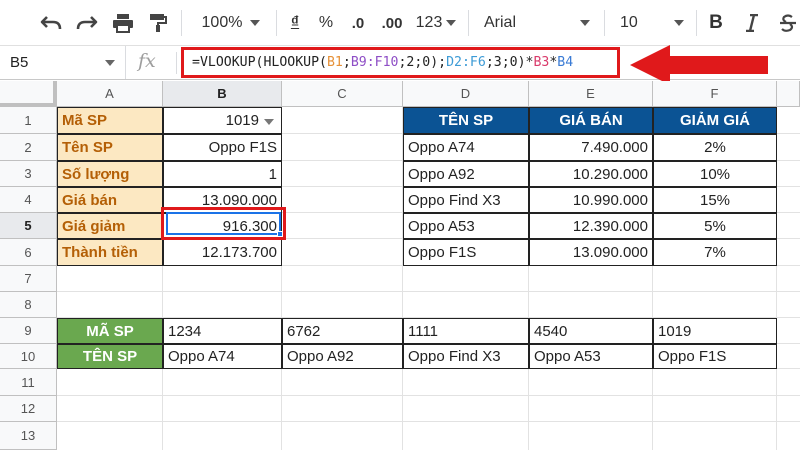 The width and height of the screenshot is (800, 450). Describe the element at coordinates (788, 23) in the screenshot. I see `strikethrough-icon` at that location.